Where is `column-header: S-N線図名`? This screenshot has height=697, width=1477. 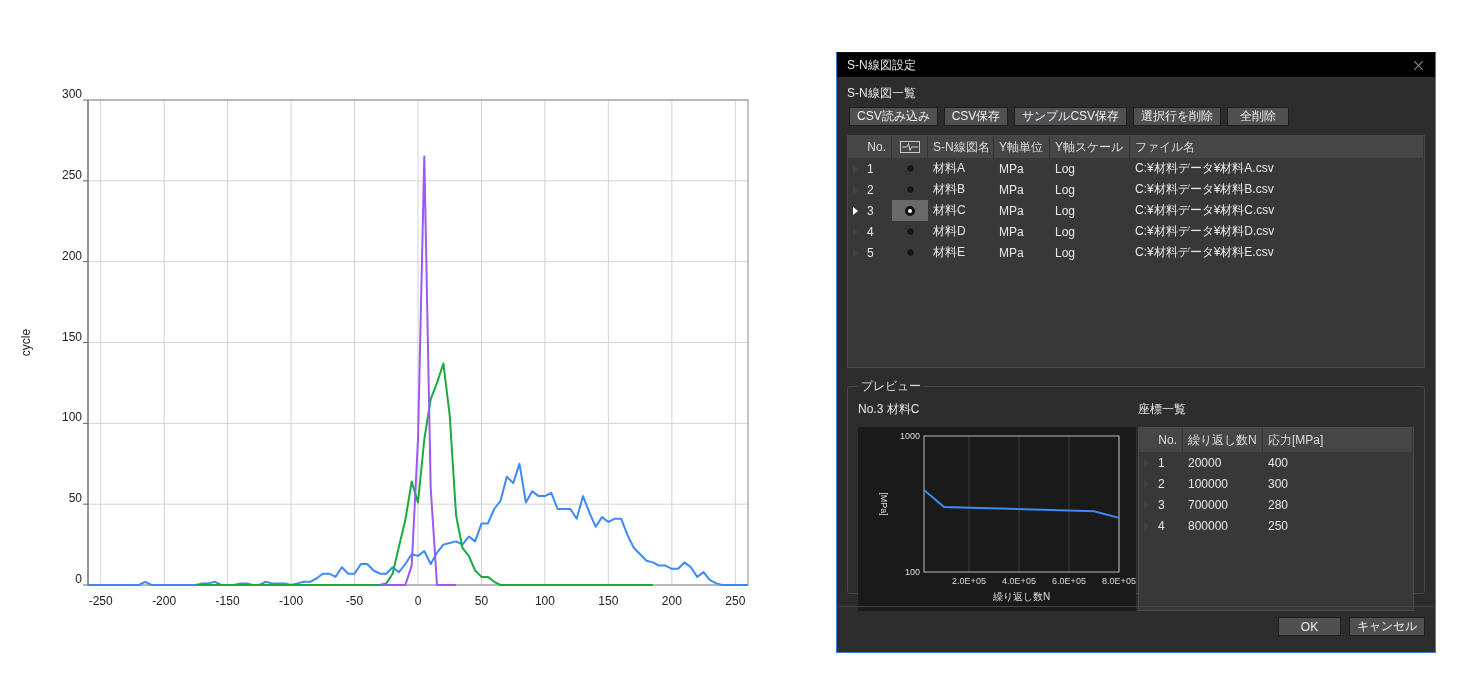 column-header: S-N線図名 is located at coordinates (961, 147).